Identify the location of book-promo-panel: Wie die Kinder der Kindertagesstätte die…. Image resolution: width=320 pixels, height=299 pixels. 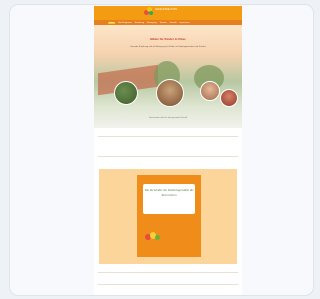
(168, 216).